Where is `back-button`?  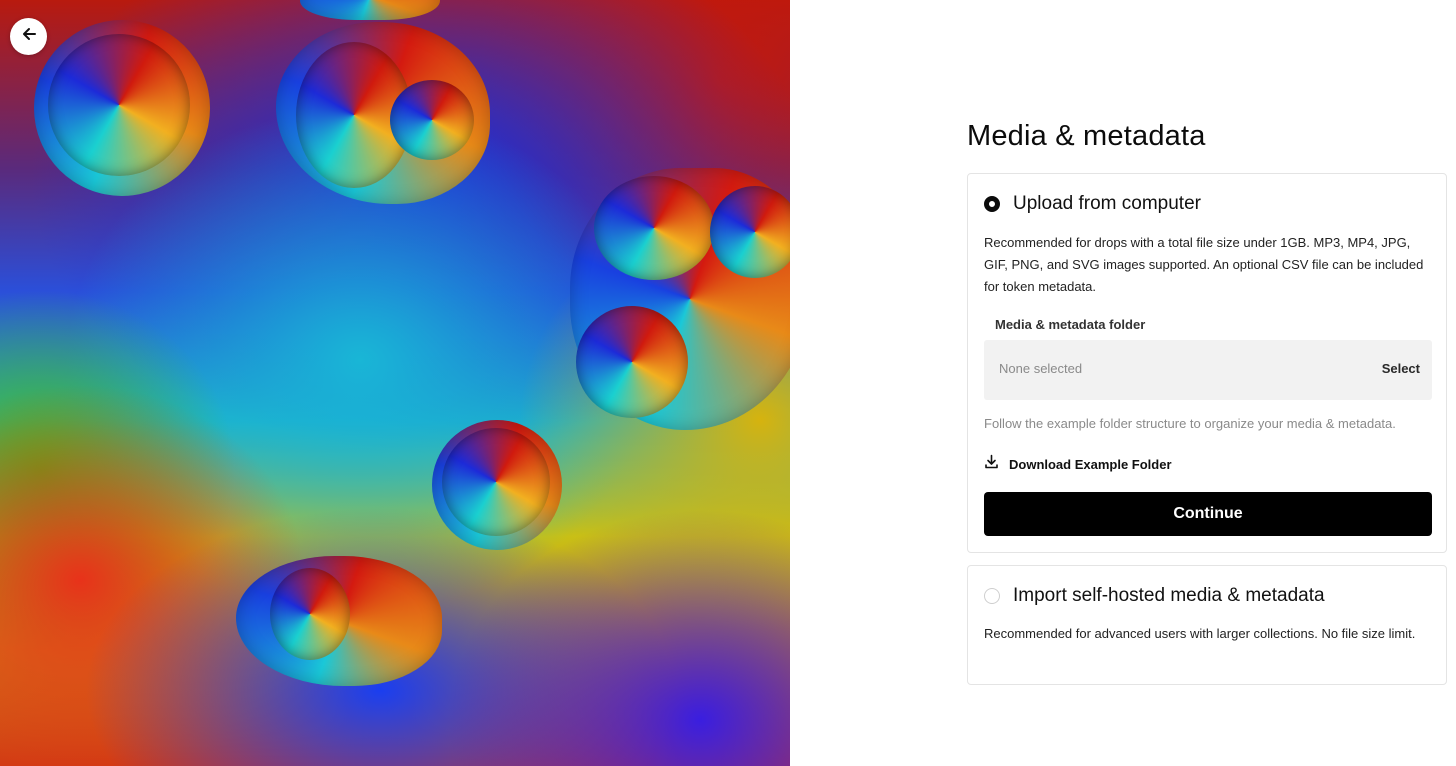 back-button is located at coordinates (28, 36).